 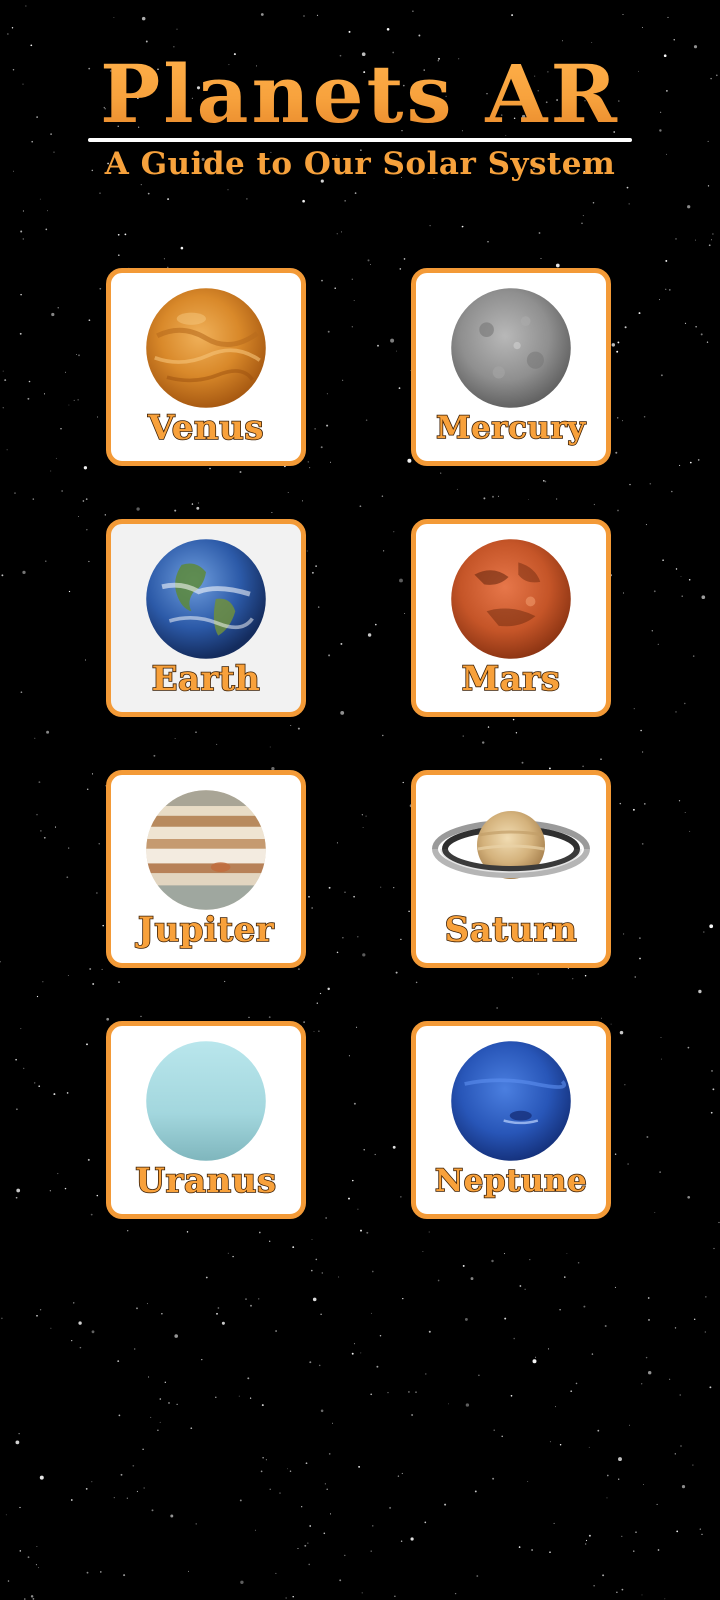 What do you see at coordinates (511, 599) in the screenshot?
I see `mars-icon` at bounding box center [511, 599].